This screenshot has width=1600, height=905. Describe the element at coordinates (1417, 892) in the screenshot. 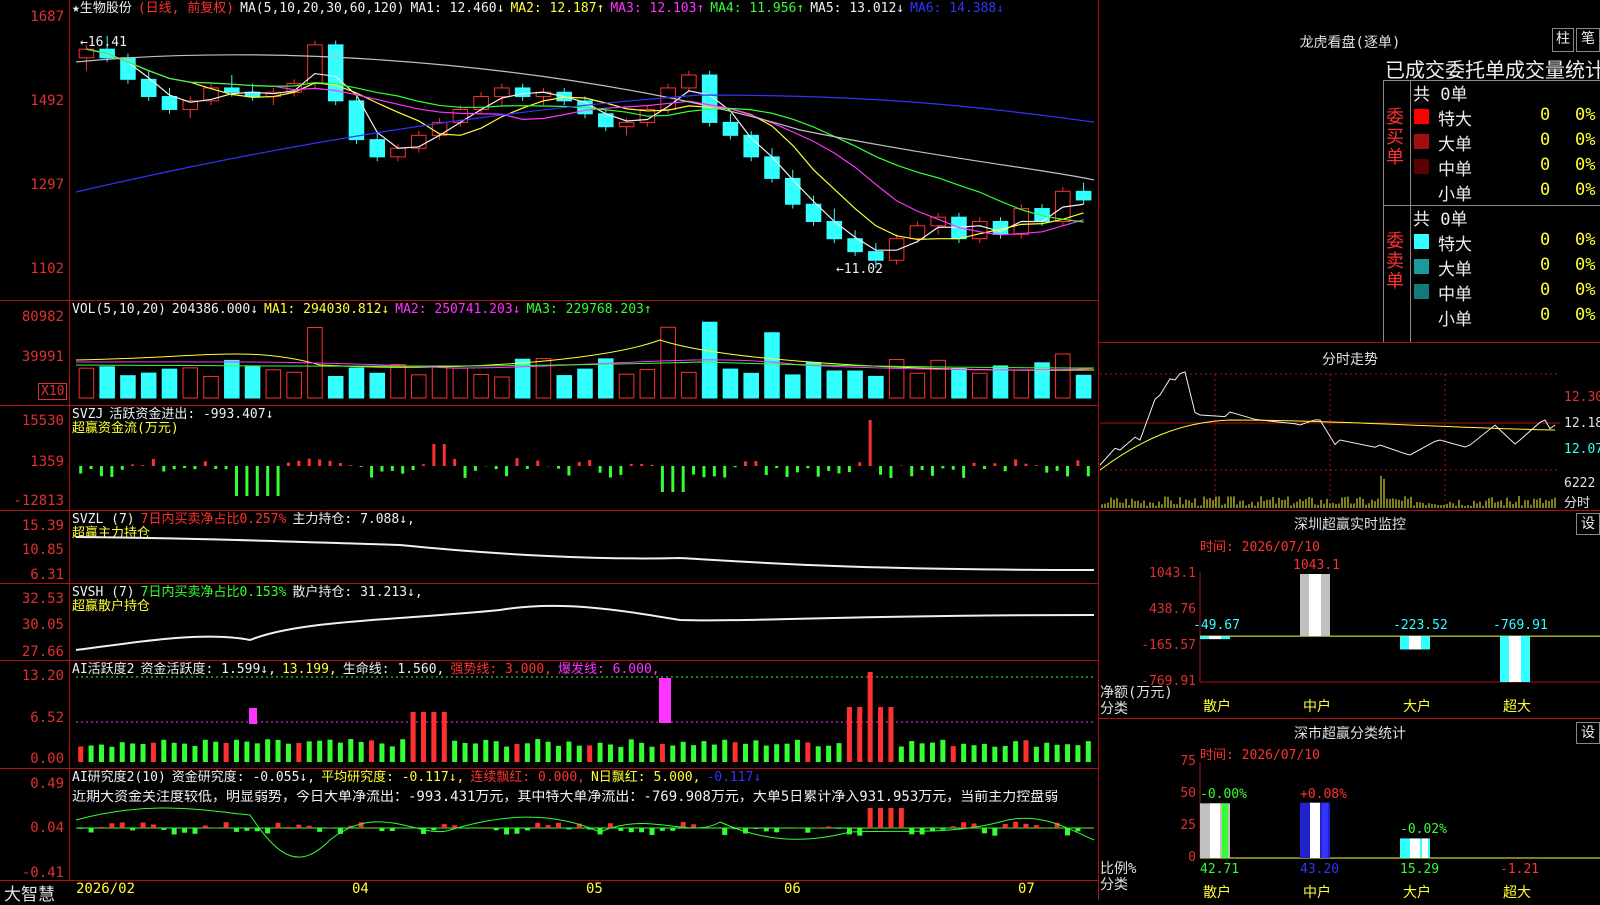

I see `classify-category-label: 大户` at that location.